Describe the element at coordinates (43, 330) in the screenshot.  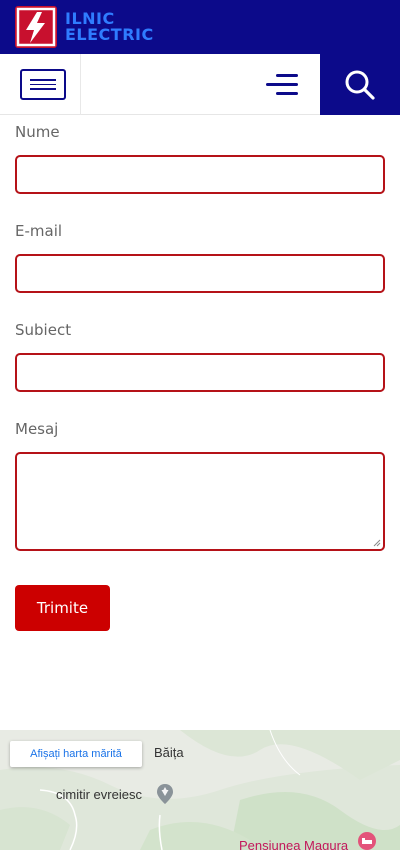
I see `subject-label: Subiect` at that location.